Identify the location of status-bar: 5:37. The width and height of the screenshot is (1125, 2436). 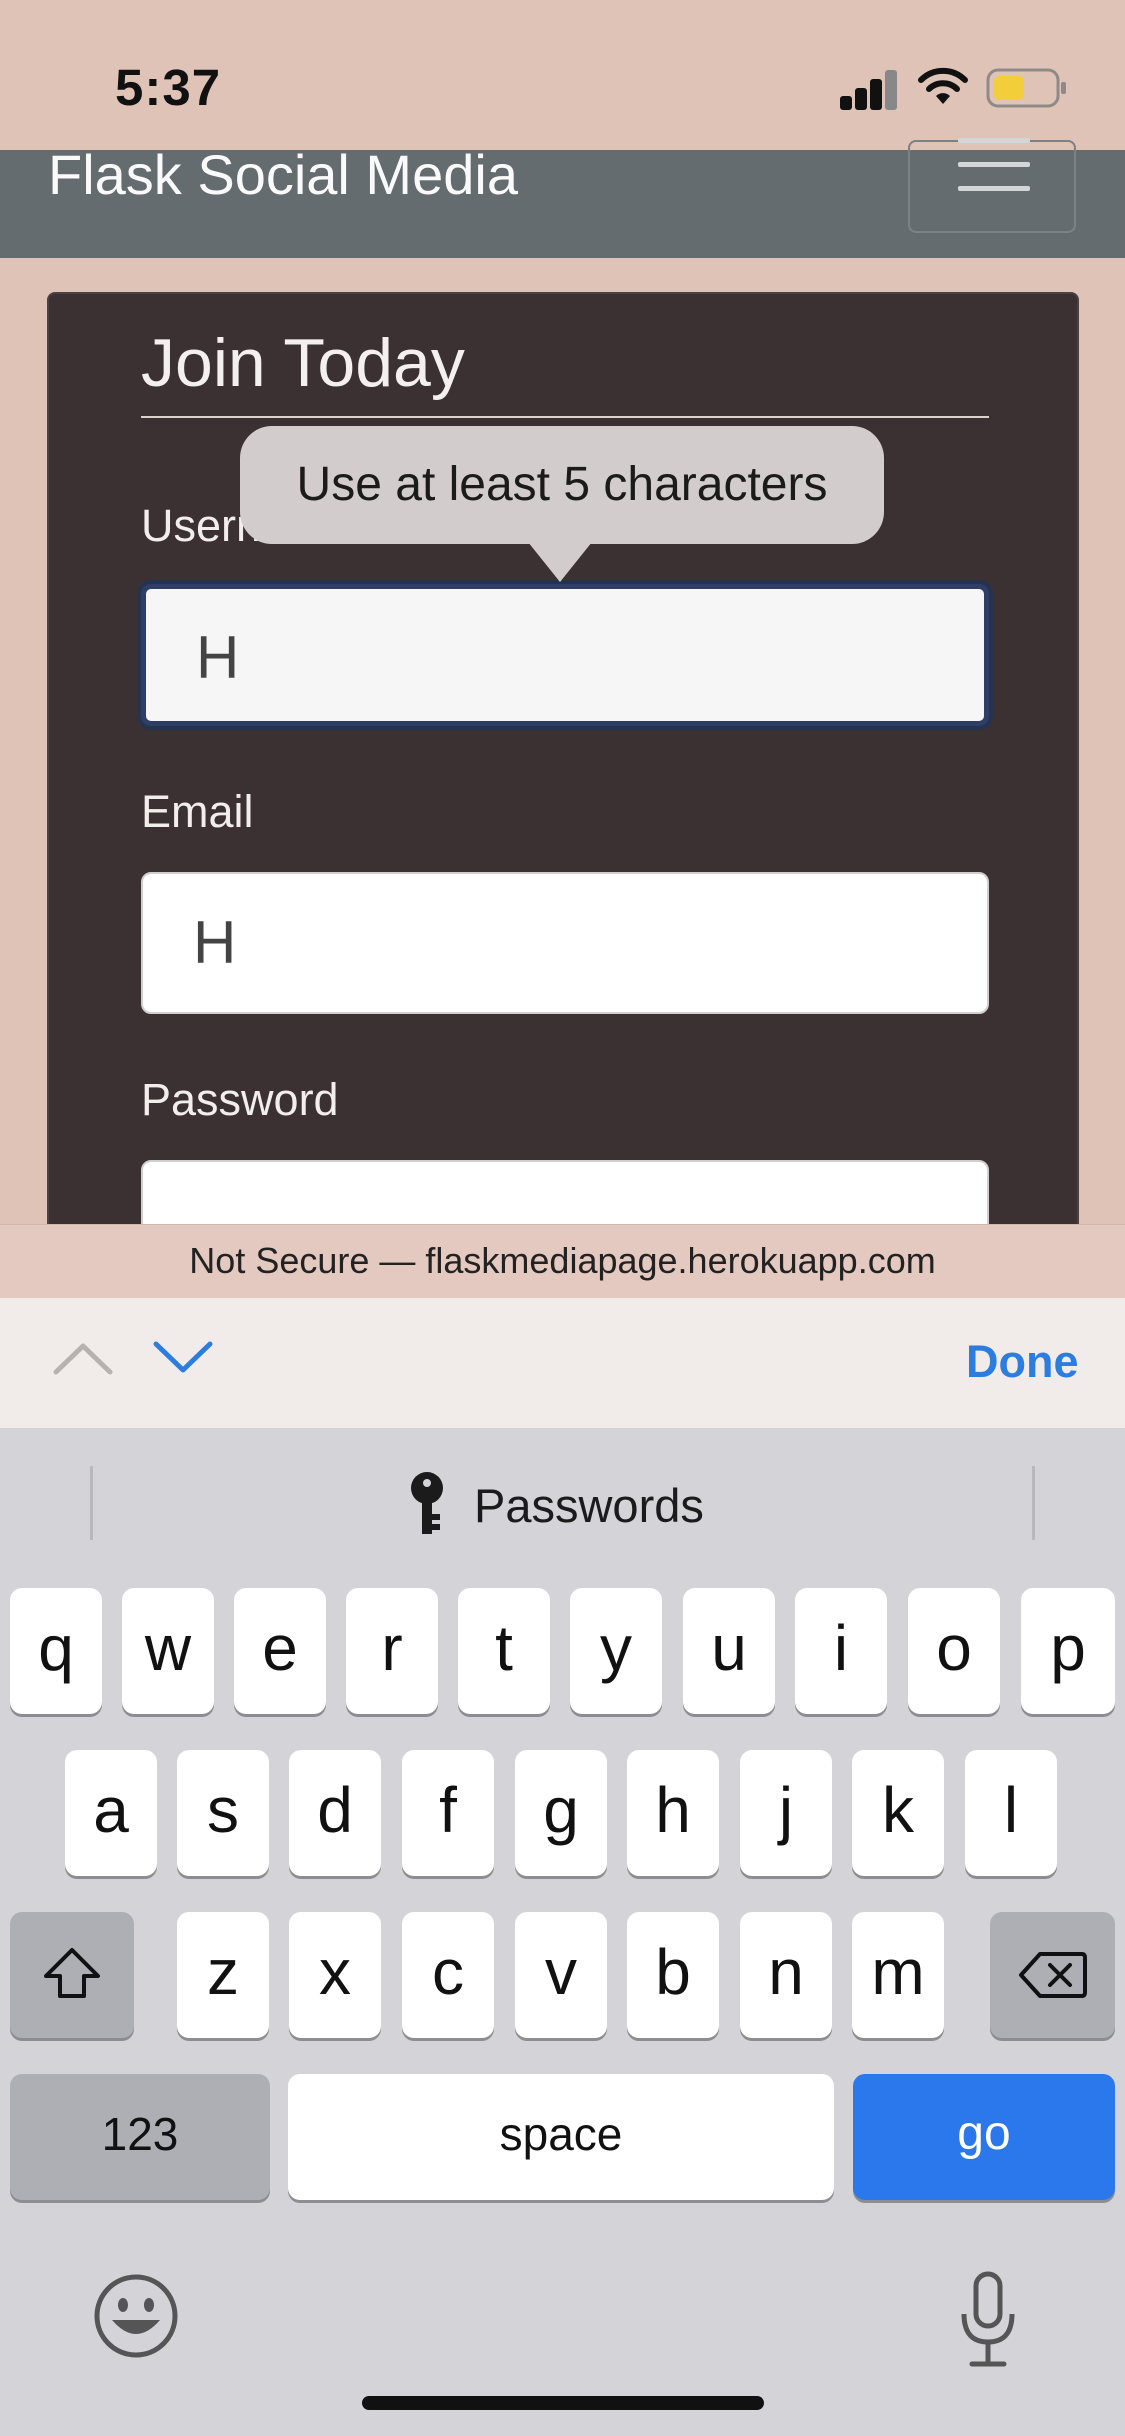
(562, 75).